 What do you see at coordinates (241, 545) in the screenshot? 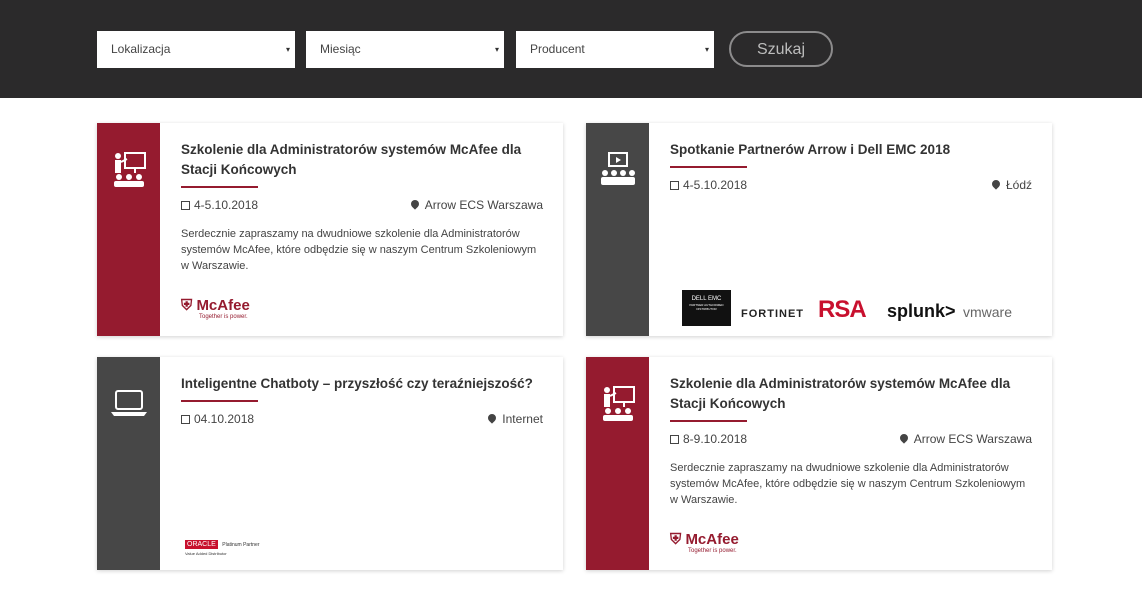
I see `oracle-platinum-partner: Platinum Partner` at bounding box center [241, 545].